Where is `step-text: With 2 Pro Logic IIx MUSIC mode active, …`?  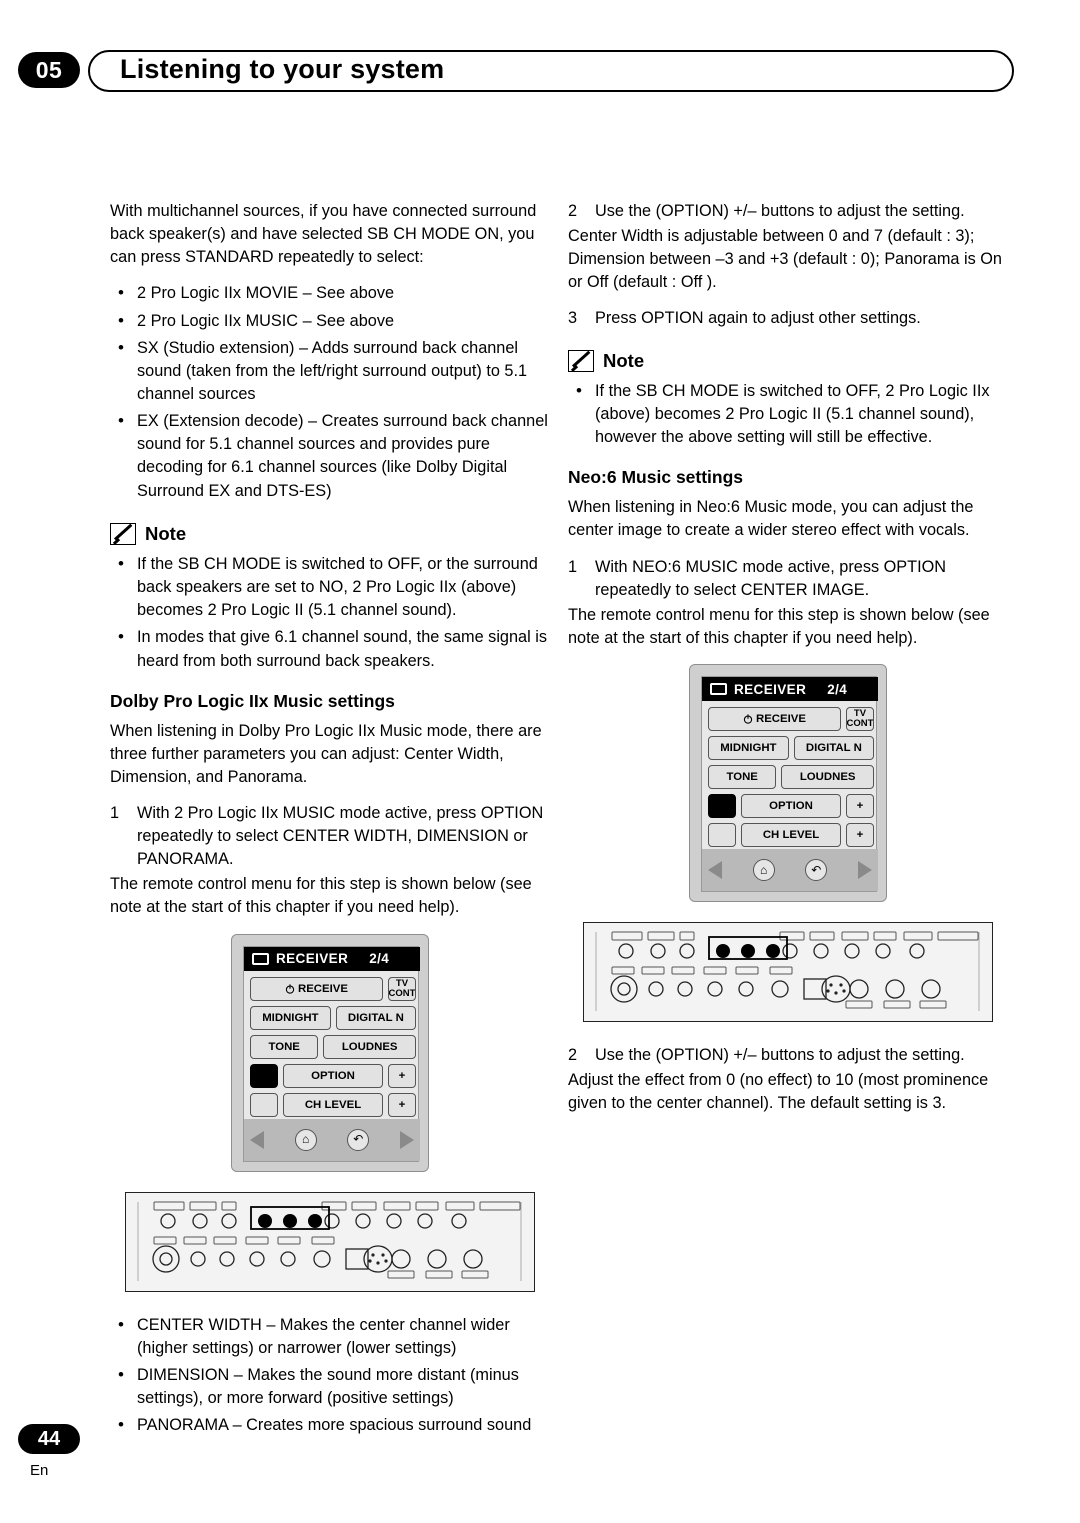
step-text: With 2 Pro Logic IIx MUSIC mode active, … is located at coordinates (340, 836).